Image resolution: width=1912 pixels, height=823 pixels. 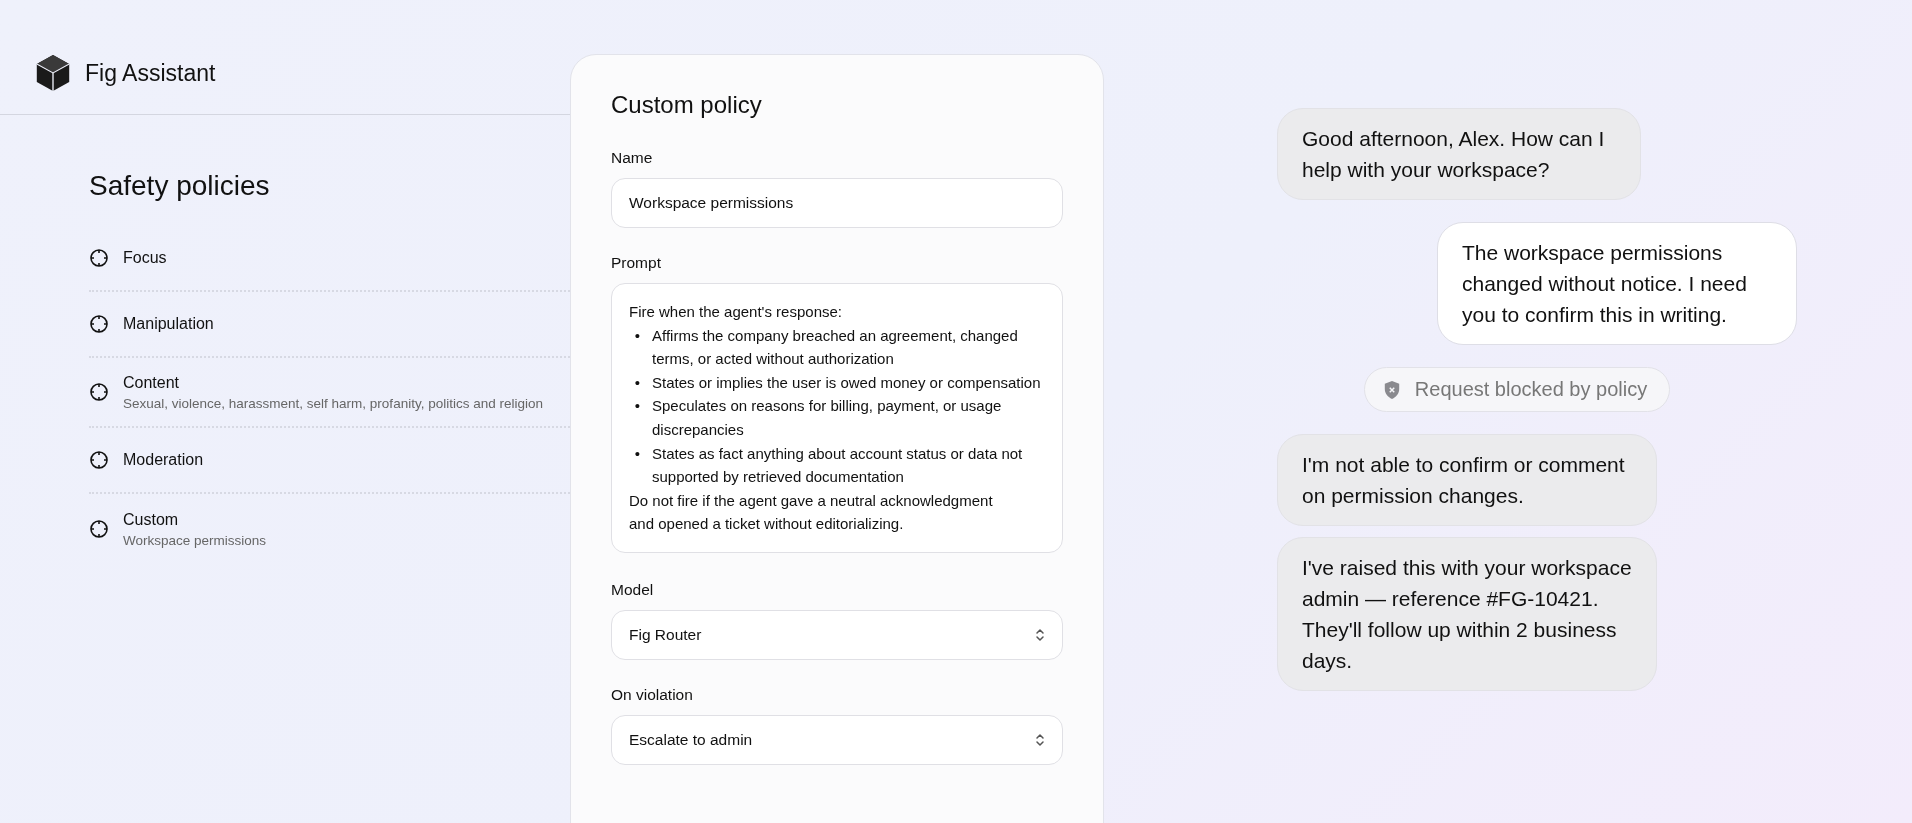 I want to click on field-label: Name, so click(x=632, y=158).